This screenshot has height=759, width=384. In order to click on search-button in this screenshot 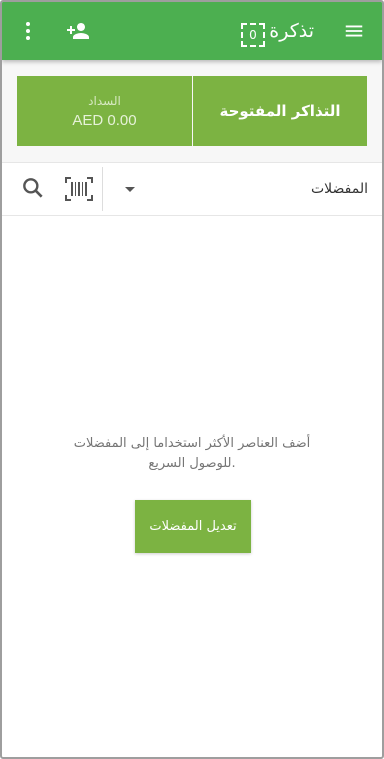, I will do `click(34, 189)`.